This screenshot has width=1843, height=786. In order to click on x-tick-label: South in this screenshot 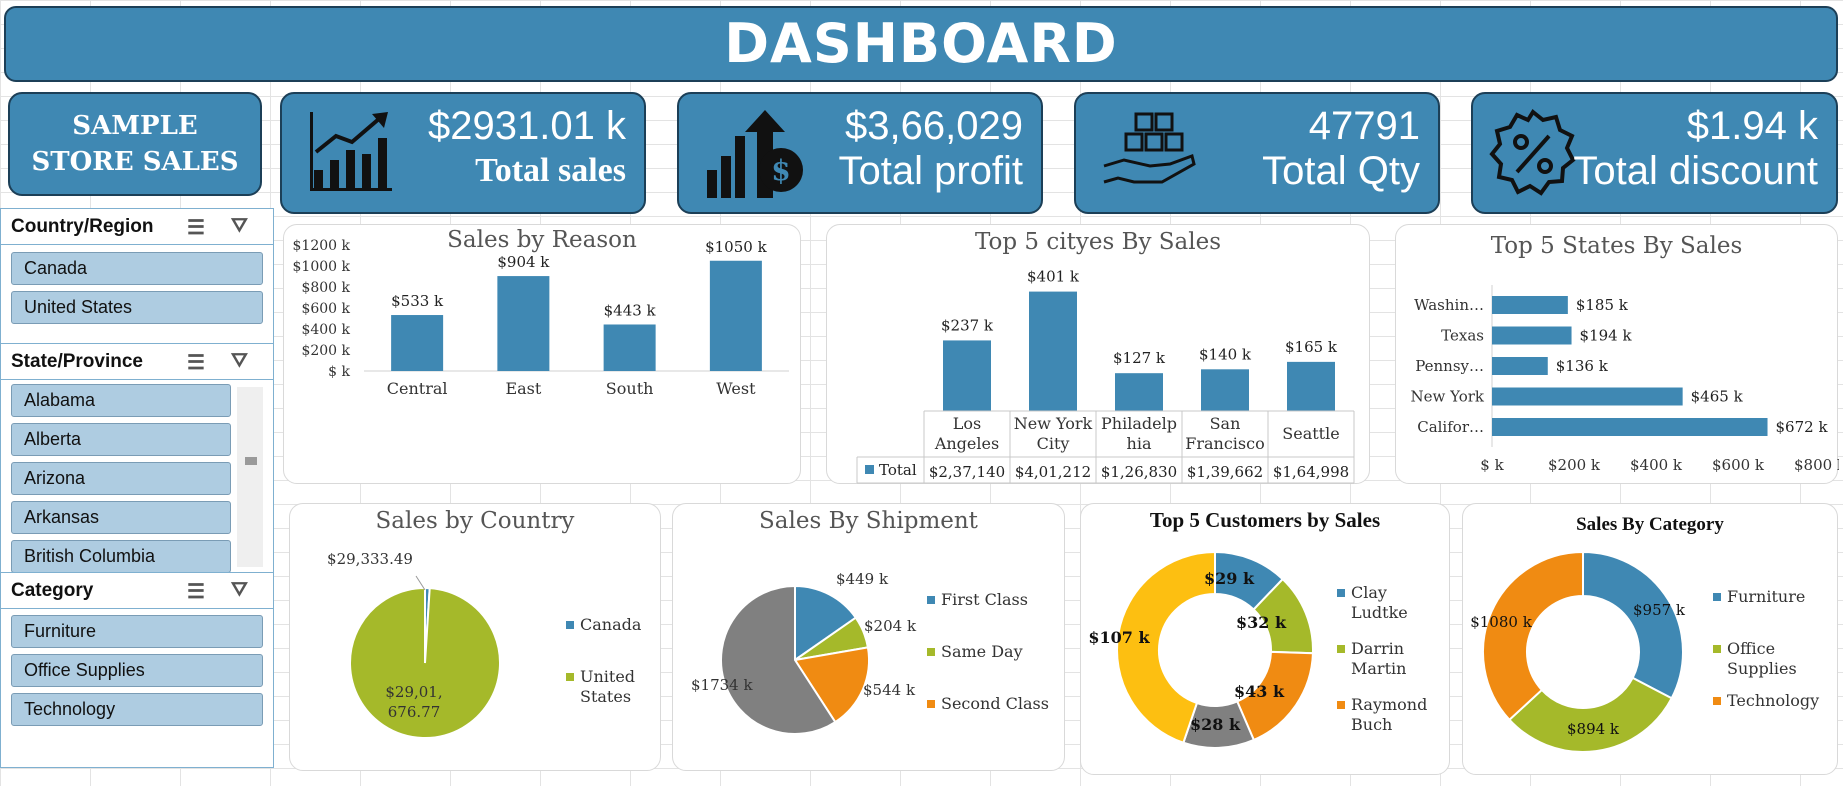, I will do `click(630, 388)`.